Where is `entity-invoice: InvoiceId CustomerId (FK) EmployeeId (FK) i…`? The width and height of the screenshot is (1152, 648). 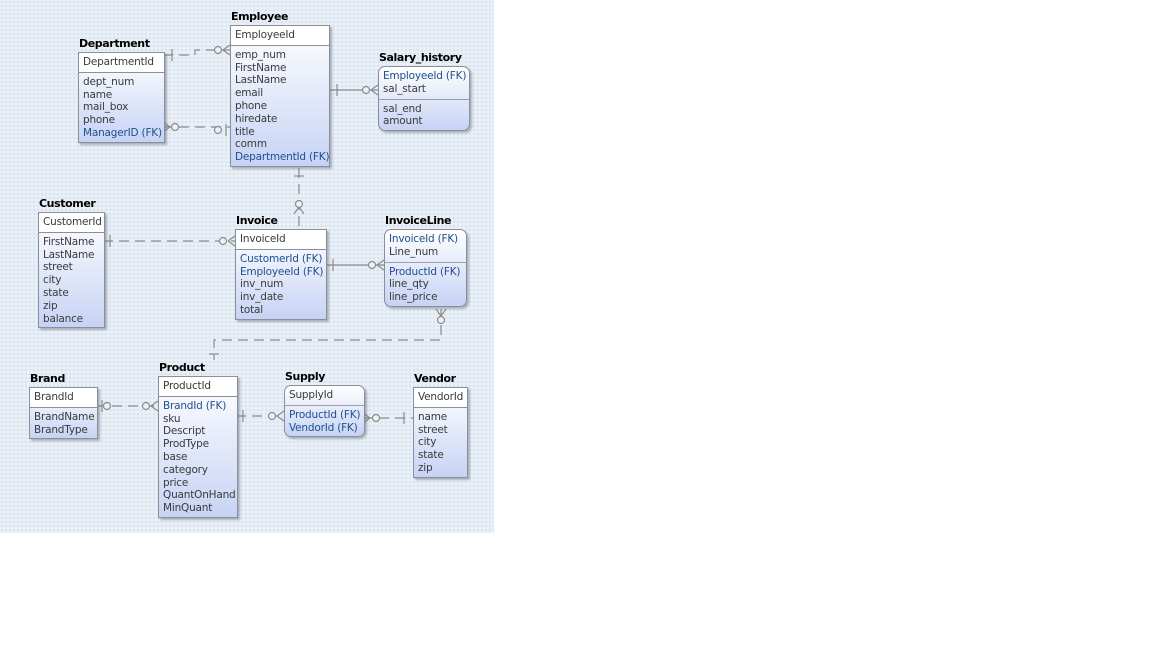 entity-invoice: InvoiceId CustomerId (FK) EmployeeId (FK) i… is located at coordinates (281, 274).